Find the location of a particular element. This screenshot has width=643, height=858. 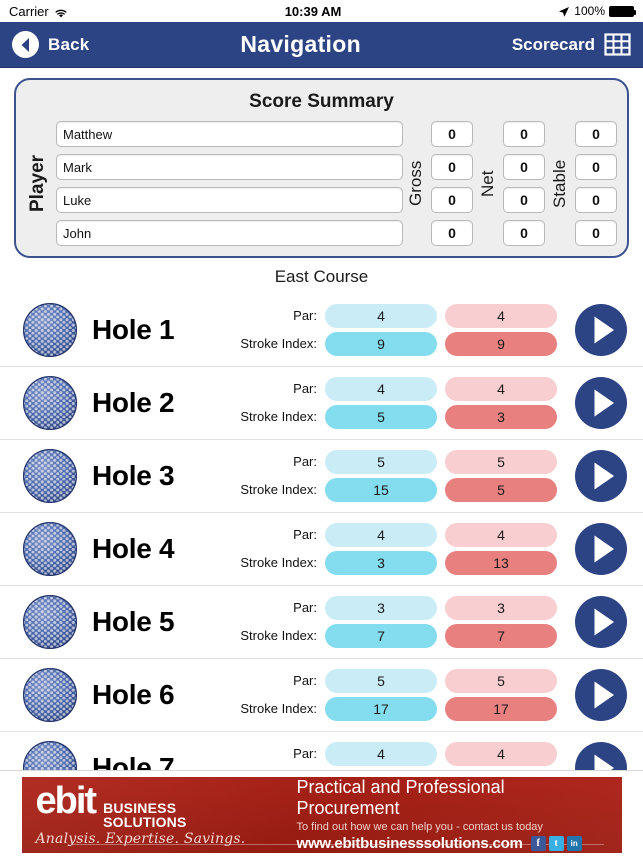

stroke-index-value-blue: 3 is located at coordinates (381, 563).